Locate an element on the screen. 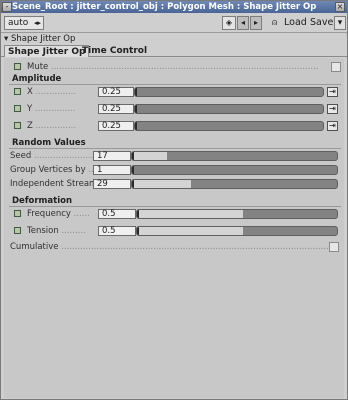 This screenshot has height=400, width=348. independent-streams-value: 29 is located at coordinates (112, 184).